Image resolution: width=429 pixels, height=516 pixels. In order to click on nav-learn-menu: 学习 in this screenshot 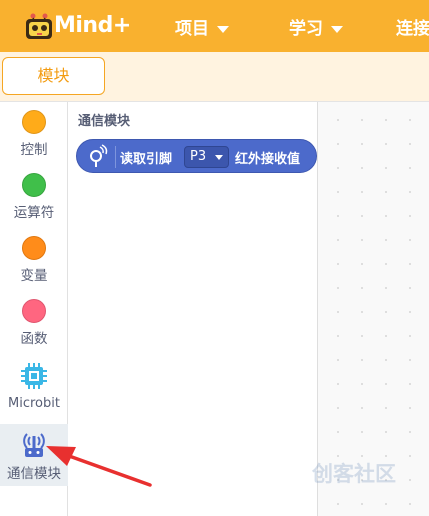, I will do `click(316, 26)`.